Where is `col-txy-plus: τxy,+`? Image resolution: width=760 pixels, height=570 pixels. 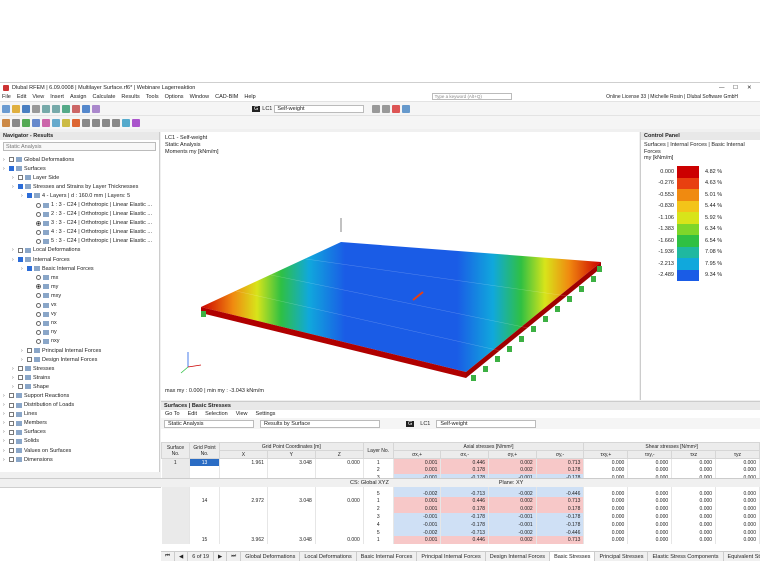
col-txy-plus: τxy,+ is located at coordinates (606, 454).